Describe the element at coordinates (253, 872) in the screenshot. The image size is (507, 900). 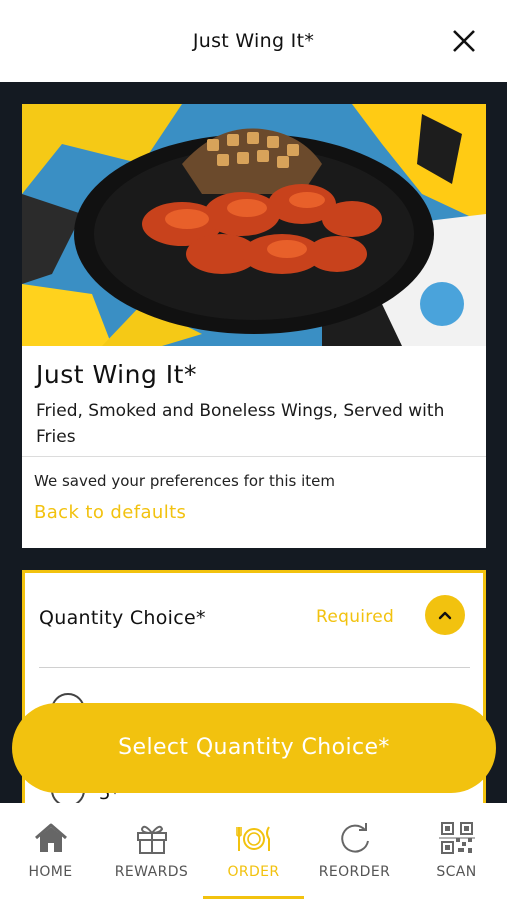
I see `nav-label-order: ORDER` at that location.